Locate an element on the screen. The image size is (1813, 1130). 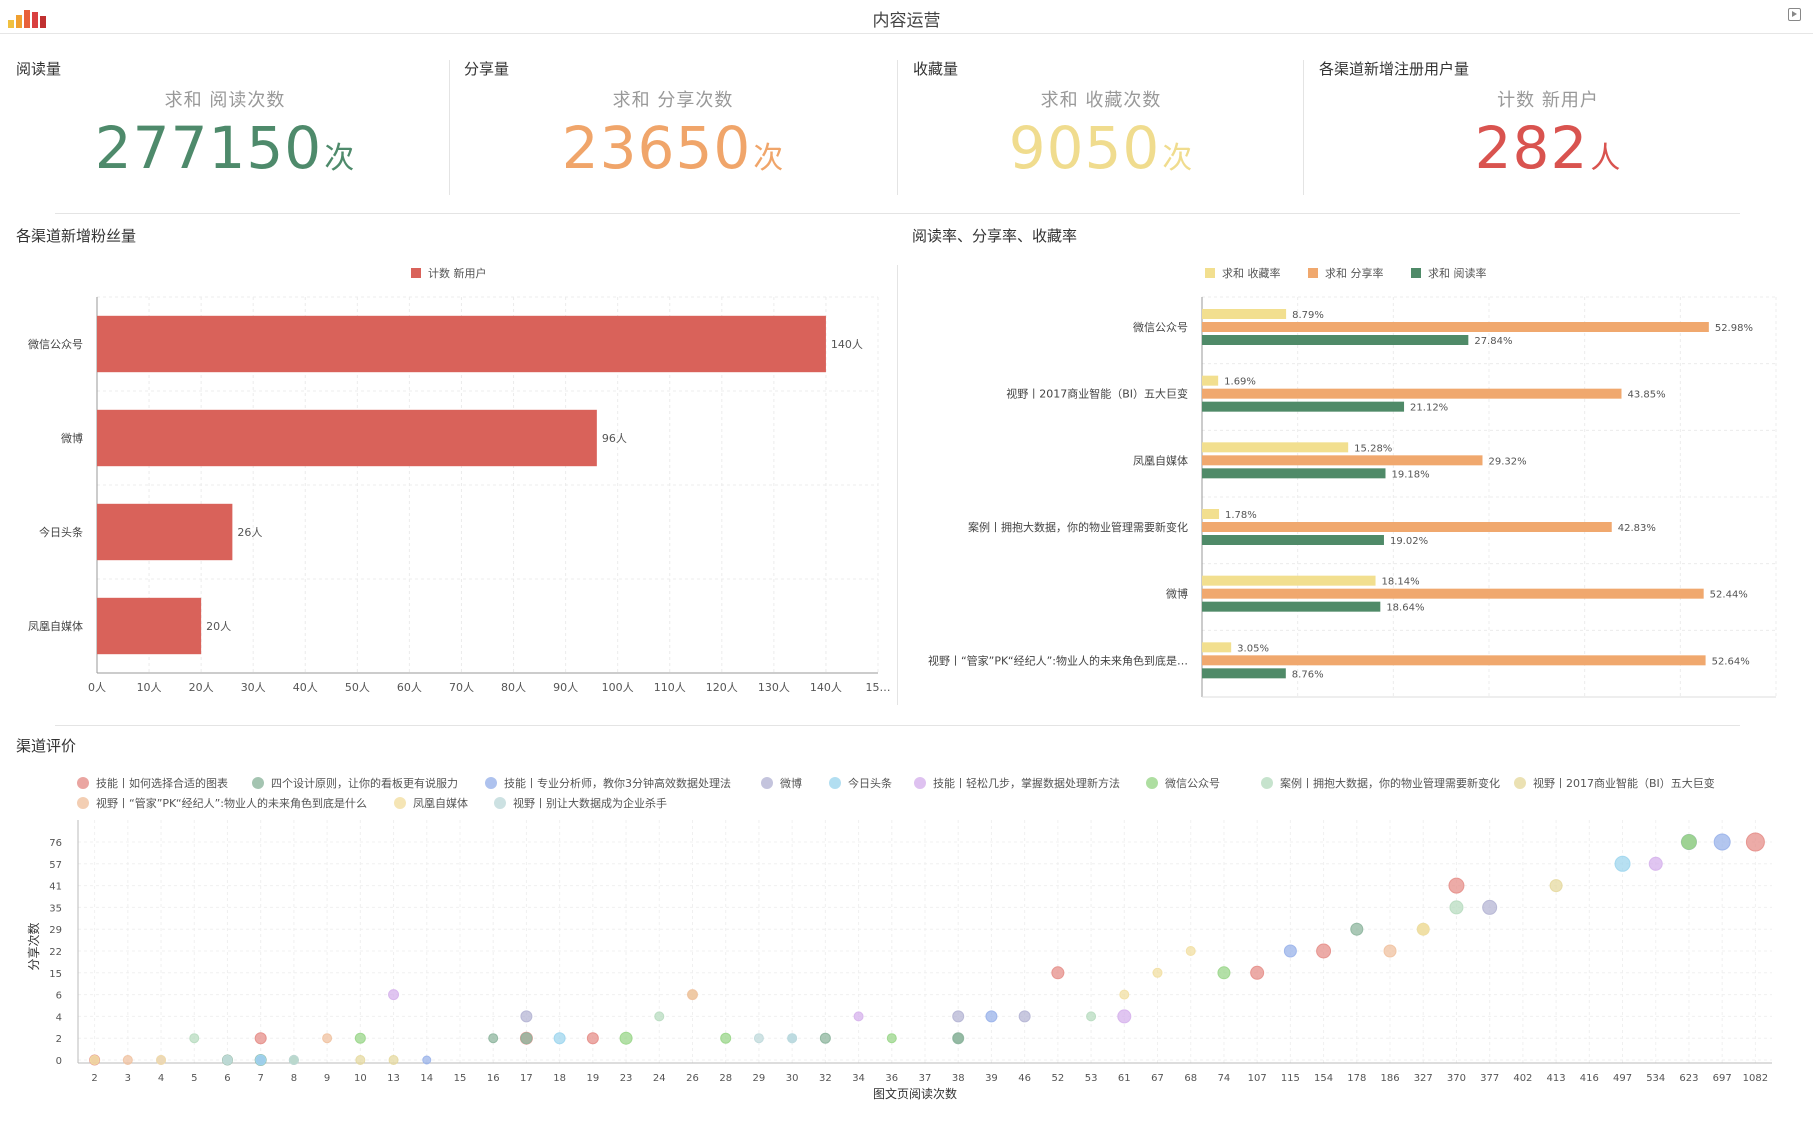
x-tick-label: 107 is located at coordinates (1257, 1078).